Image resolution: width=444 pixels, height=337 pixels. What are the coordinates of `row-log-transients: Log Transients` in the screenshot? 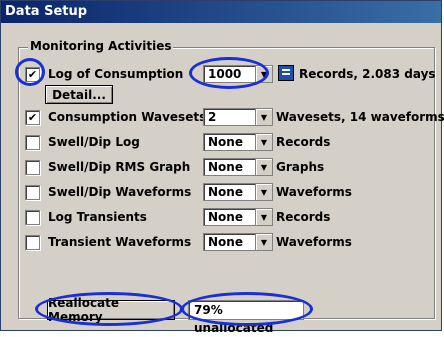 It's located at (116, 217).